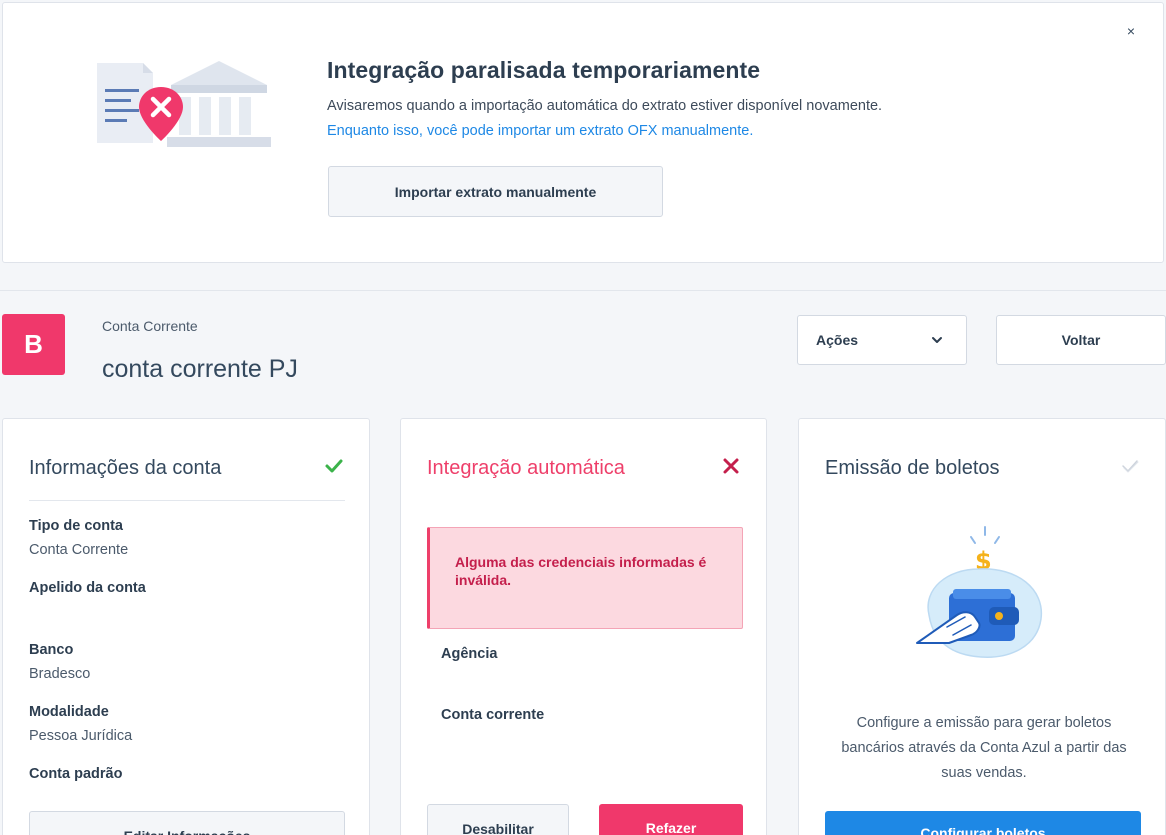  I want to click on bank-logo: B, so click(33, 344).